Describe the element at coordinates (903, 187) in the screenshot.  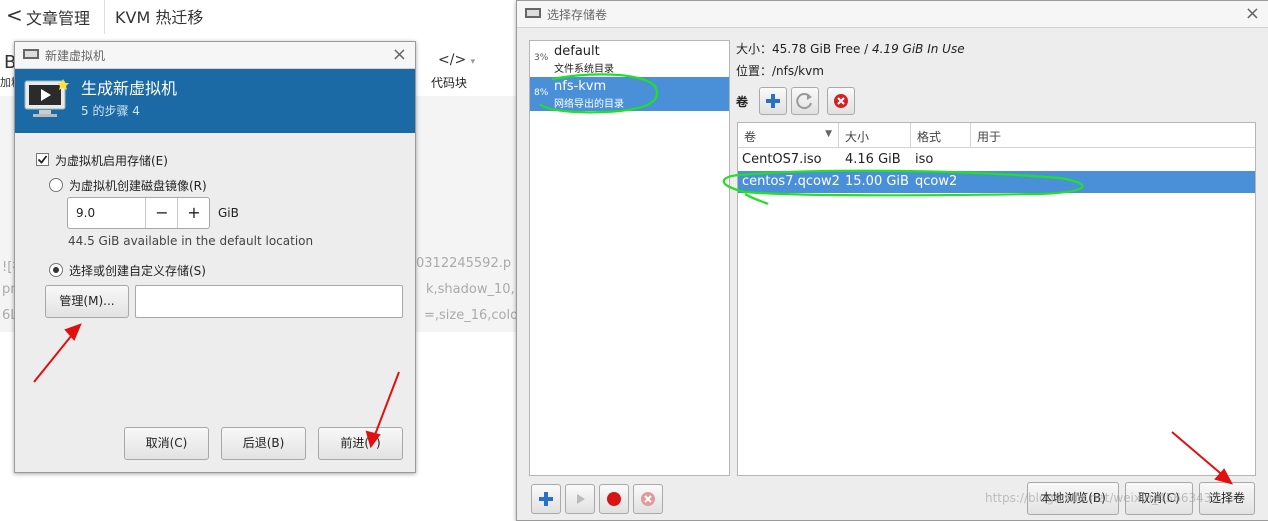
I see `green-circle-qcow2` at that location.